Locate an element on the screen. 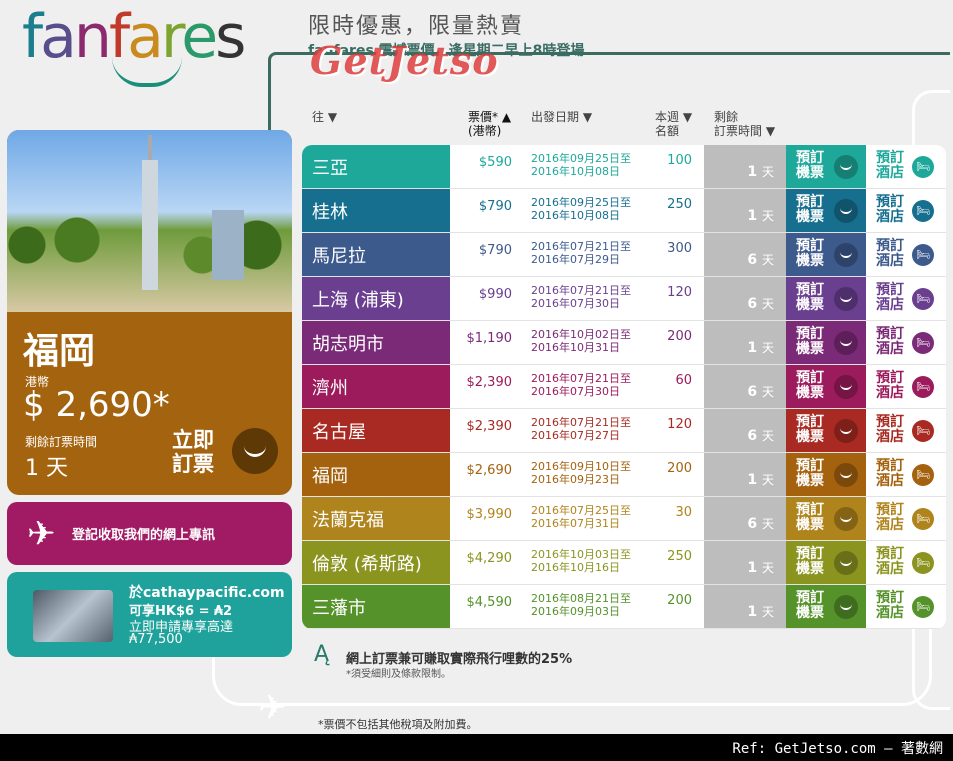  newsletter-signup-button: ✈ 登記收取我們的網上專訊 is located at coordinates (149, 533).